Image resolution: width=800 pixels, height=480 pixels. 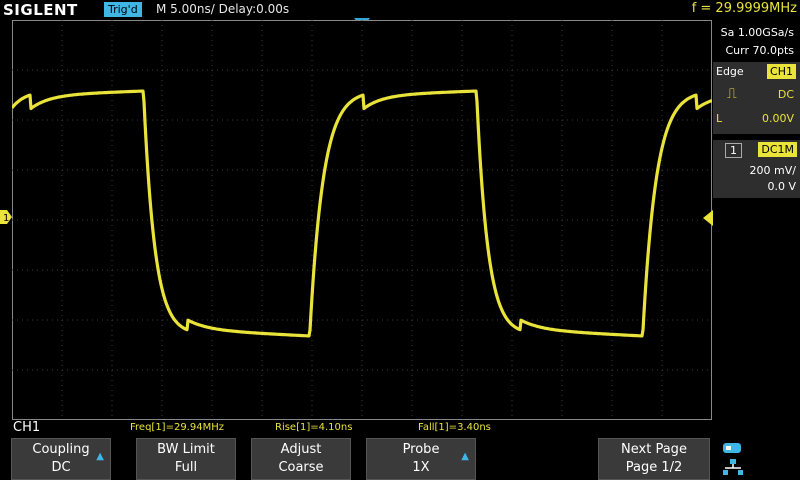 I want to click on usb-icon, so click(x=732, y=448).